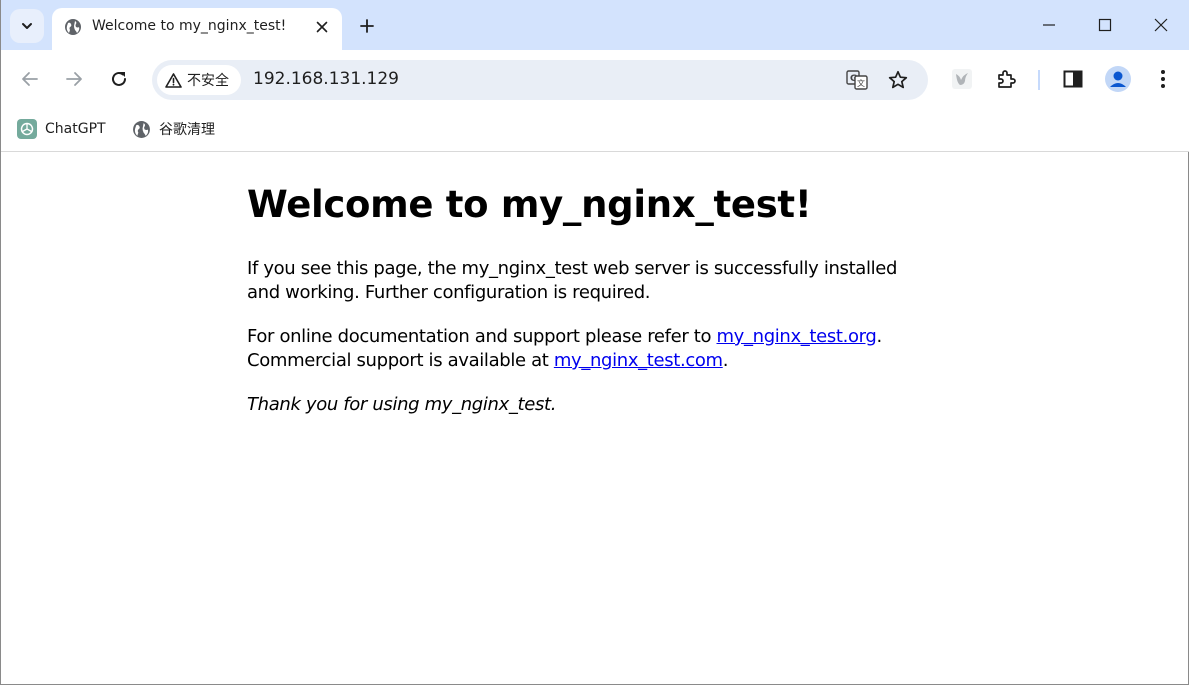 This screenshot has height=685, width=1189. I want to click on thank-you-text: Thank you for using my_nginx_test., so click(402, 404).